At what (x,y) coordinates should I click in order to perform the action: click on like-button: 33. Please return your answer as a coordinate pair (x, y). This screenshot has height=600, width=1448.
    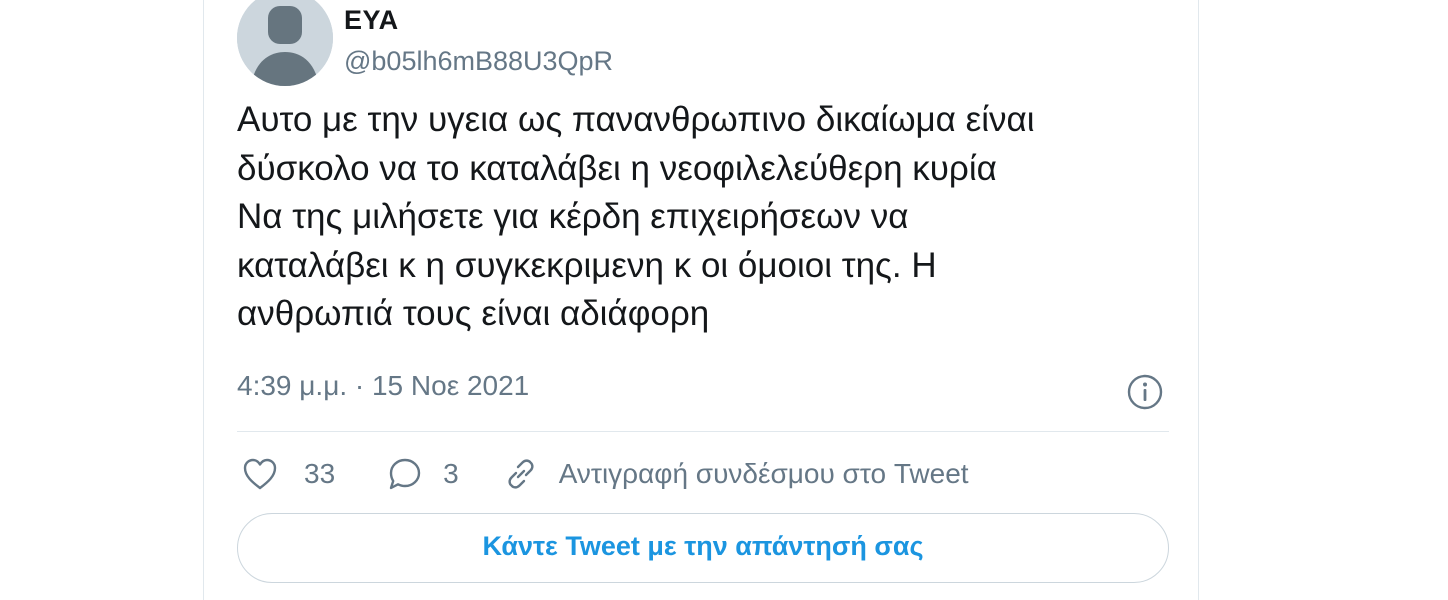
    Looking at the image, I should click on (314, 474).